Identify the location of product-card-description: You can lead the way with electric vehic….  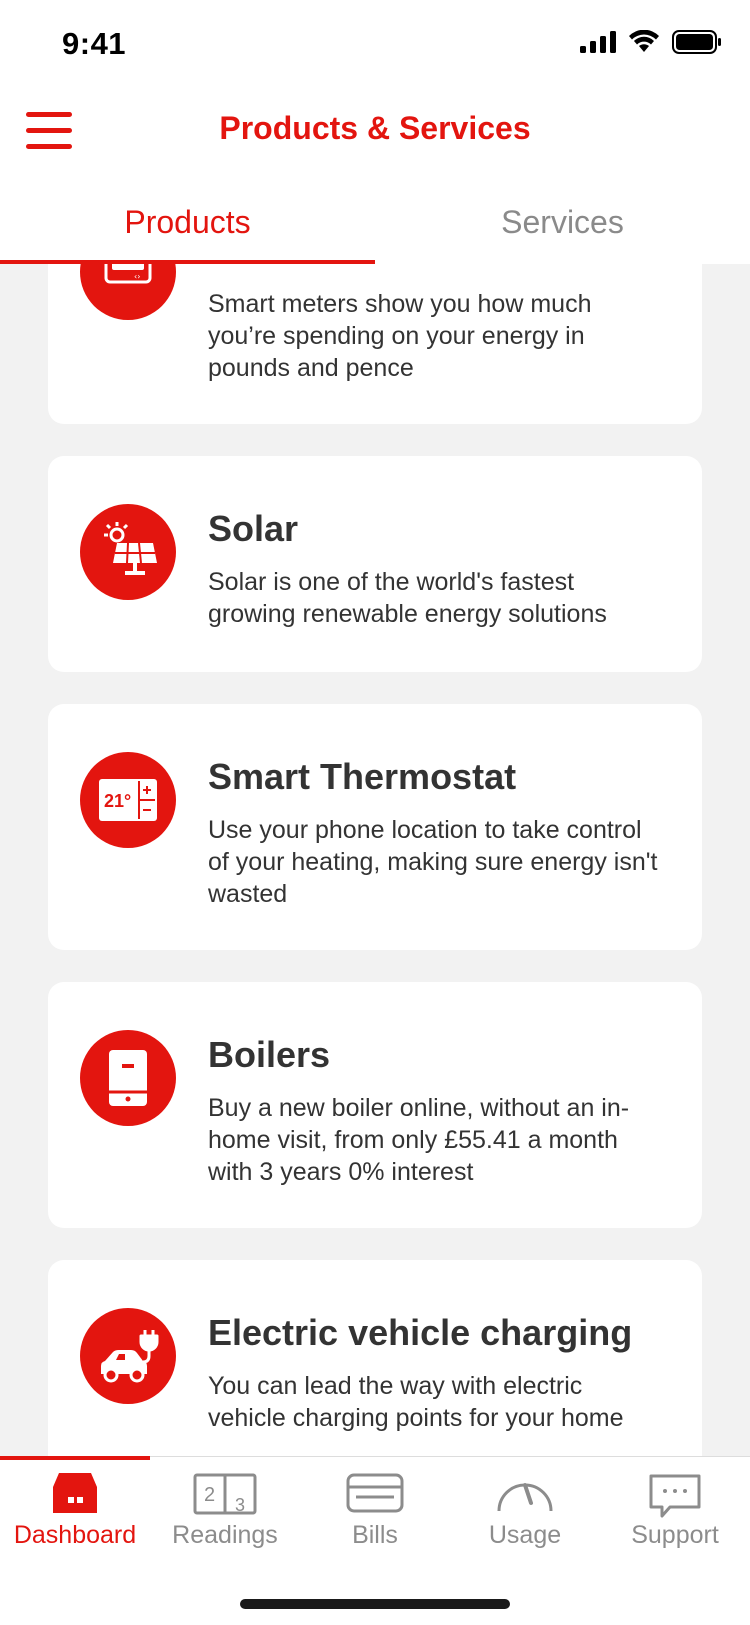
(416, 1402).